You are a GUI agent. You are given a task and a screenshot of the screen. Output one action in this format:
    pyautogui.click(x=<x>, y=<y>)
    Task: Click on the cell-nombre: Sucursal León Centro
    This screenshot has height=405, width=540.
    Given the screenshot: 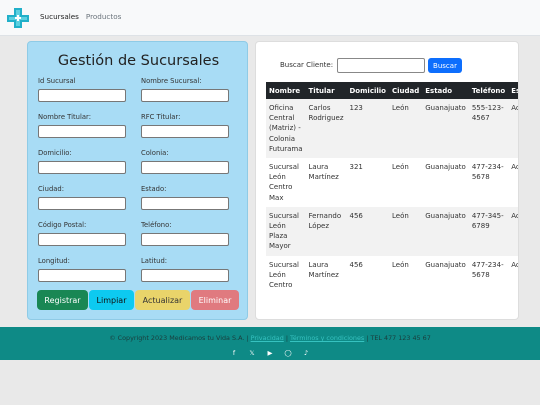 What is the action you would take?
    pyautogui.click(x=284, y=275)
    